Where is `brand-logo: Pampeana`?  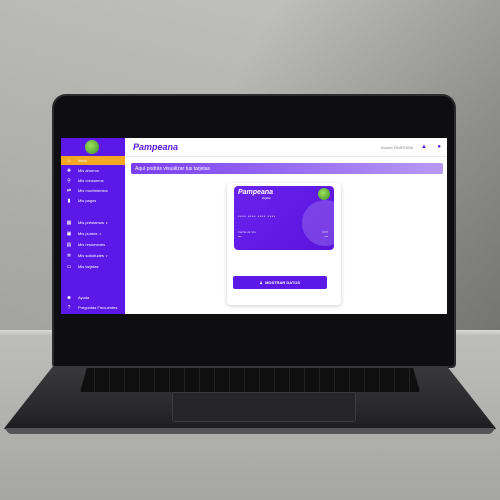
brand-logo: Pampeana is located at coordinates (155, 147).